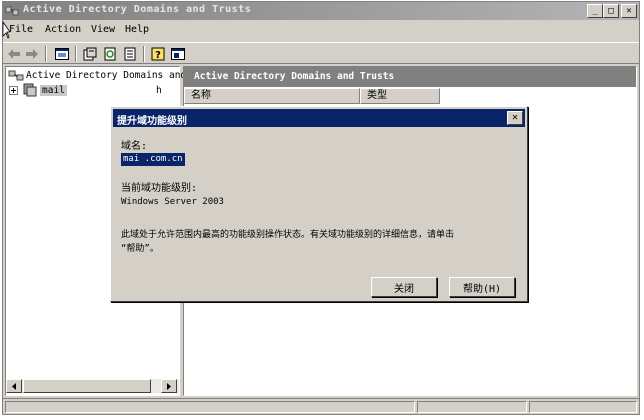  I want to click on tree-domain-suffix: h, so click(159, 90).